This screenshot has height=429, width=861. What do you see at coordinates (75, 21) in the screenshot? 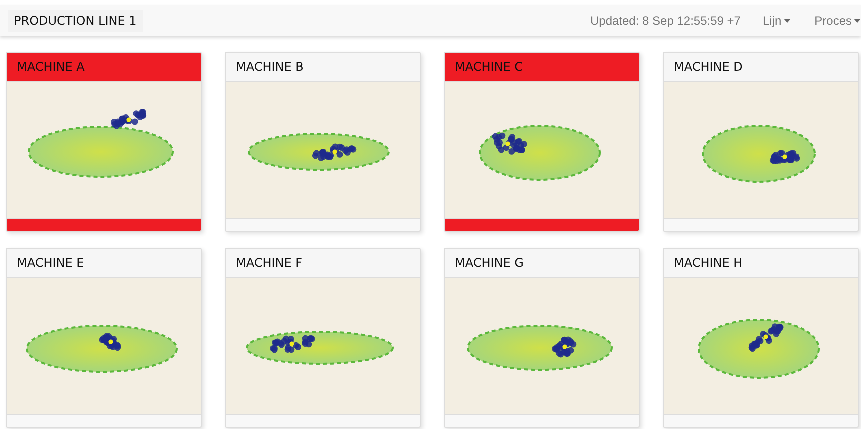
I see `page-title: PRODUCTION LINE 1` at bounding box center [75, 21].